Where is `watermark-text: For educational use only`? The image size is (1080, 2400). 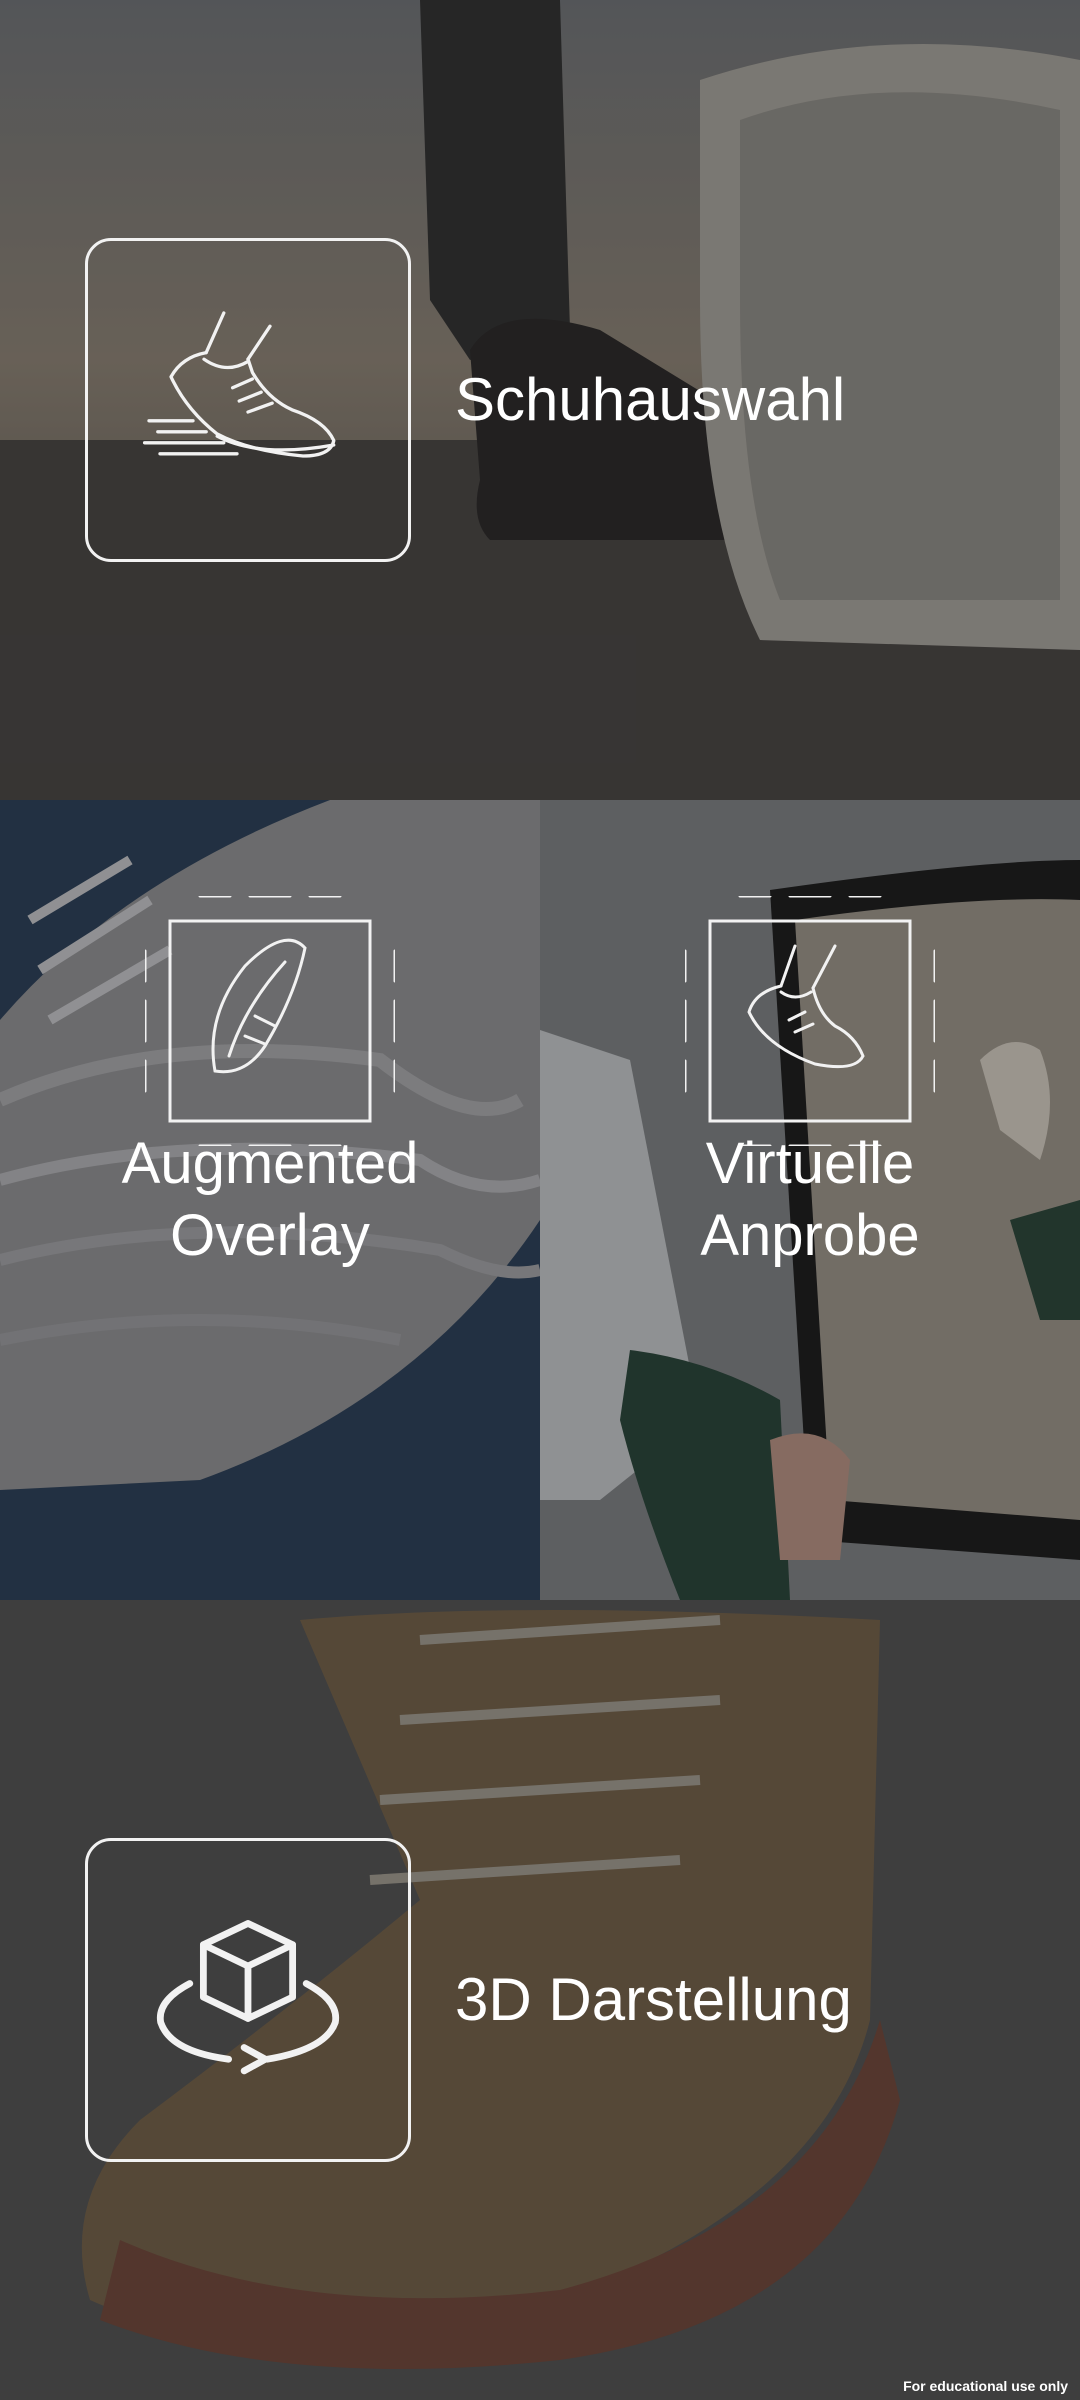
watermark-text: For educational use only is located at coordinates (985, 2386).